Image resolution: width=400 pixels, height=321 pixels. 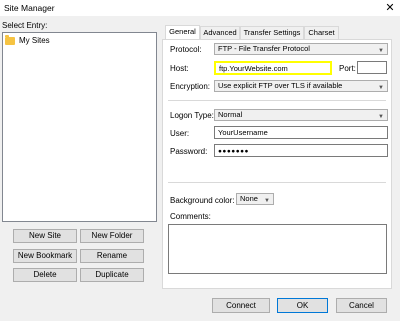 I want to click on password-label: Password:, so click(x=189, y=151).